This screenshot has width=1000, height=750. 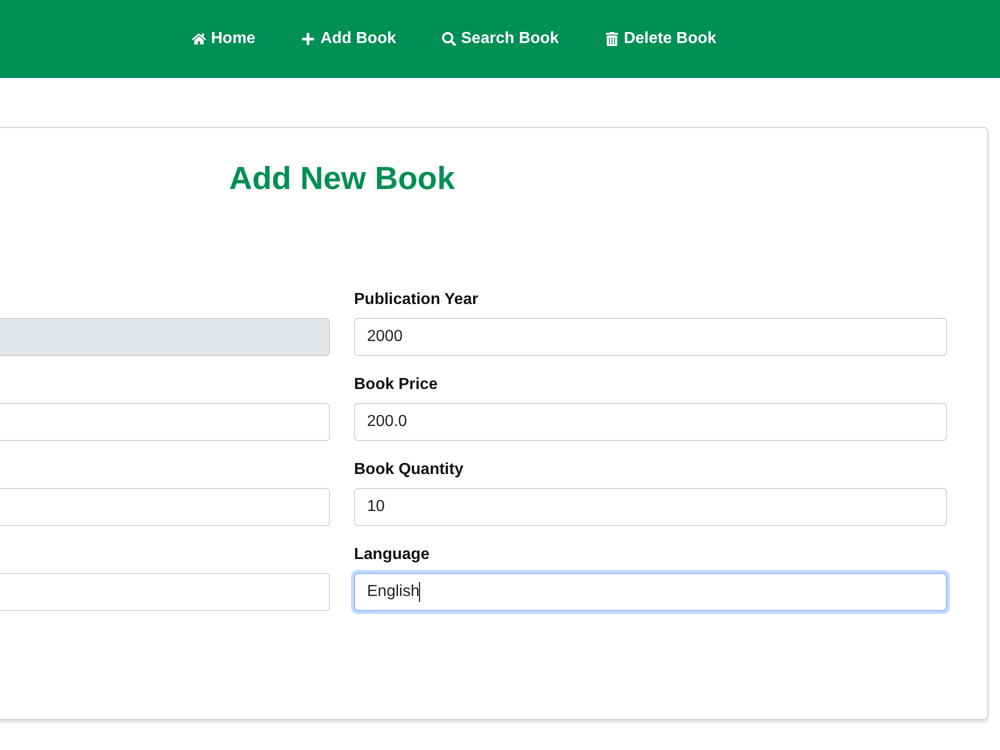 I want to click on input-field: 10, so click(x=650, y=507).